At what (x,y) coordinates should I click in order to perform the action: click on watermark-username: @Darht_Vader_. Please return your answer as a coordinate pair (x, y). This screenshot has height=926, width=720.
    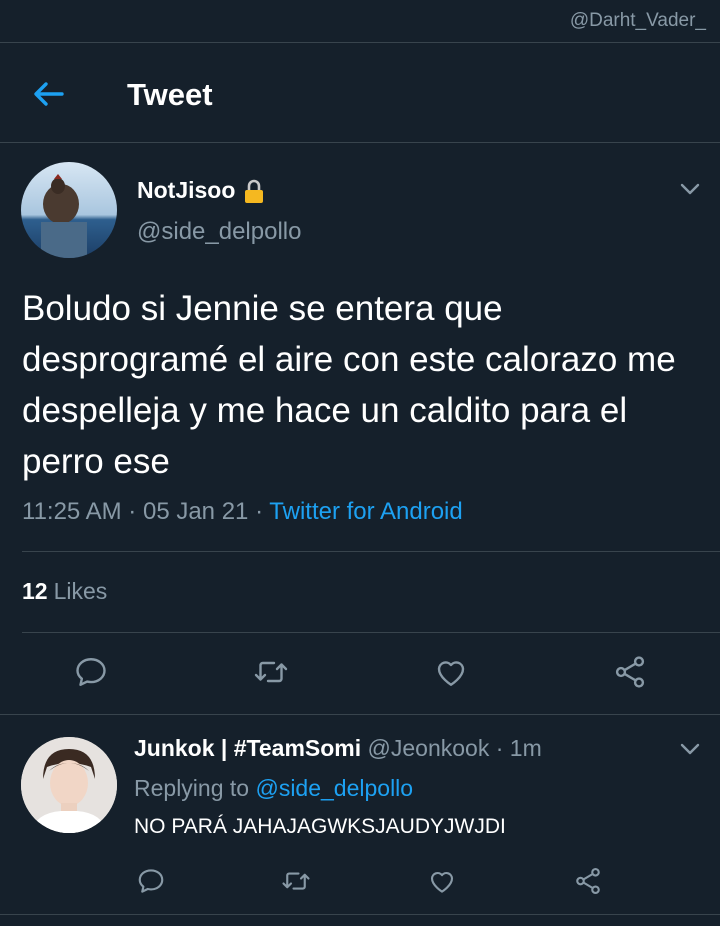
    Looking at the image, I should click on (637, 20).